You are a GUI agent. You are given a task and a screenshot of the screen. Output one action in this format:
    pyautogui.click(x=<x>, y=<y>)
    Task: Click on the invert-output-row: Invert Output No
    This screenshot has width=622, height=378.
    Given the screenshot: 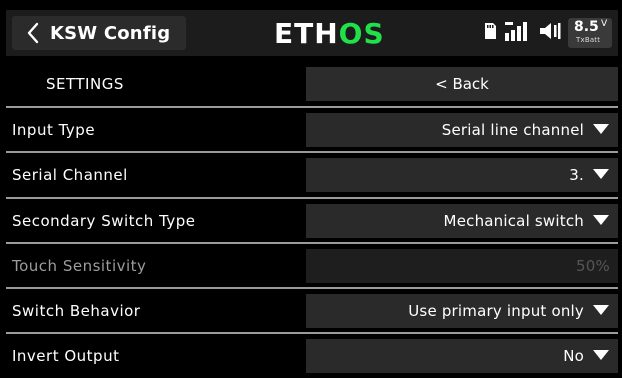 What is the action you would take?
    pyautogui.click(x=311, y=356)
    